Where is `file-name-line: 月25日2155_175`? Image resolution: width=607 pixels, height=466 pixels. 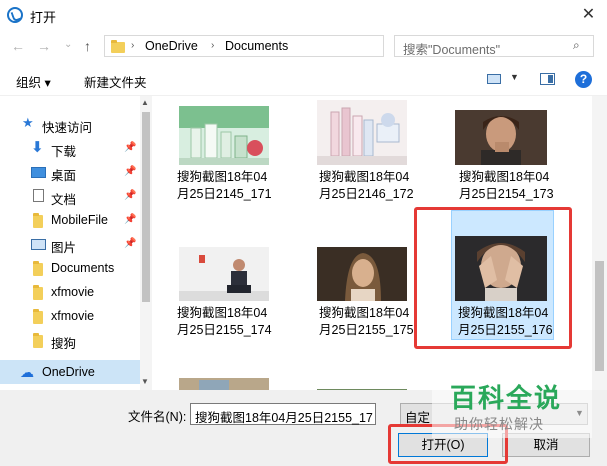 file-name-line: 月25日2155_175 is located at coordinates (366, 330).